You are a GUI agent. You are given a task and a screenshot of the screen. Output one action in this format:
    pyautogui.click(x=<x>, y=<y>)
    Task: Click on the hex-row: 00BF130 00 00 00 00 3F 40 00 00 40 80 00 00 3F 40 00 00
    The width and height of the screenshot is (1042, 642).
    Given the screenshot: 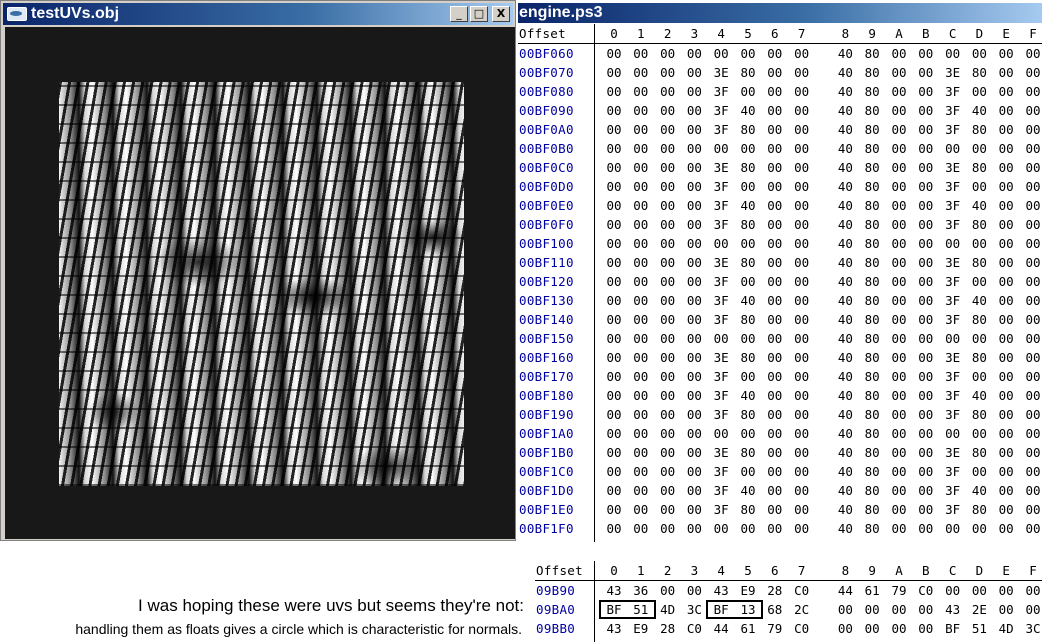 What is the action you would take?
    pyautogui.click(x=780, y=300)
    